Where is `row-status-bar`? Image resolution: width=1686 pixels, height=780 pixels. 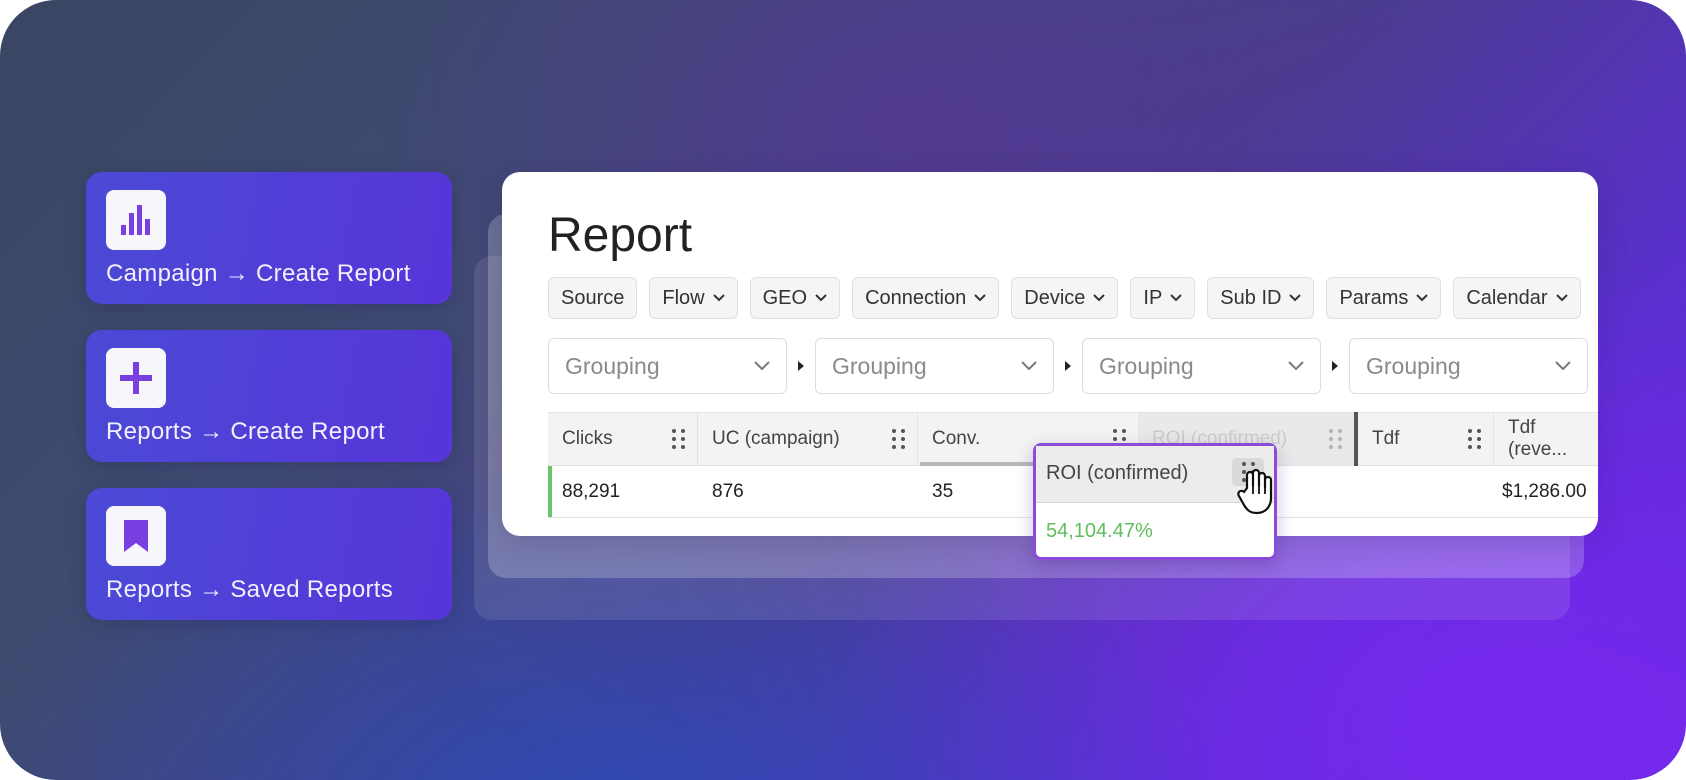
row-status-bar is located at coordinates (550, 491).